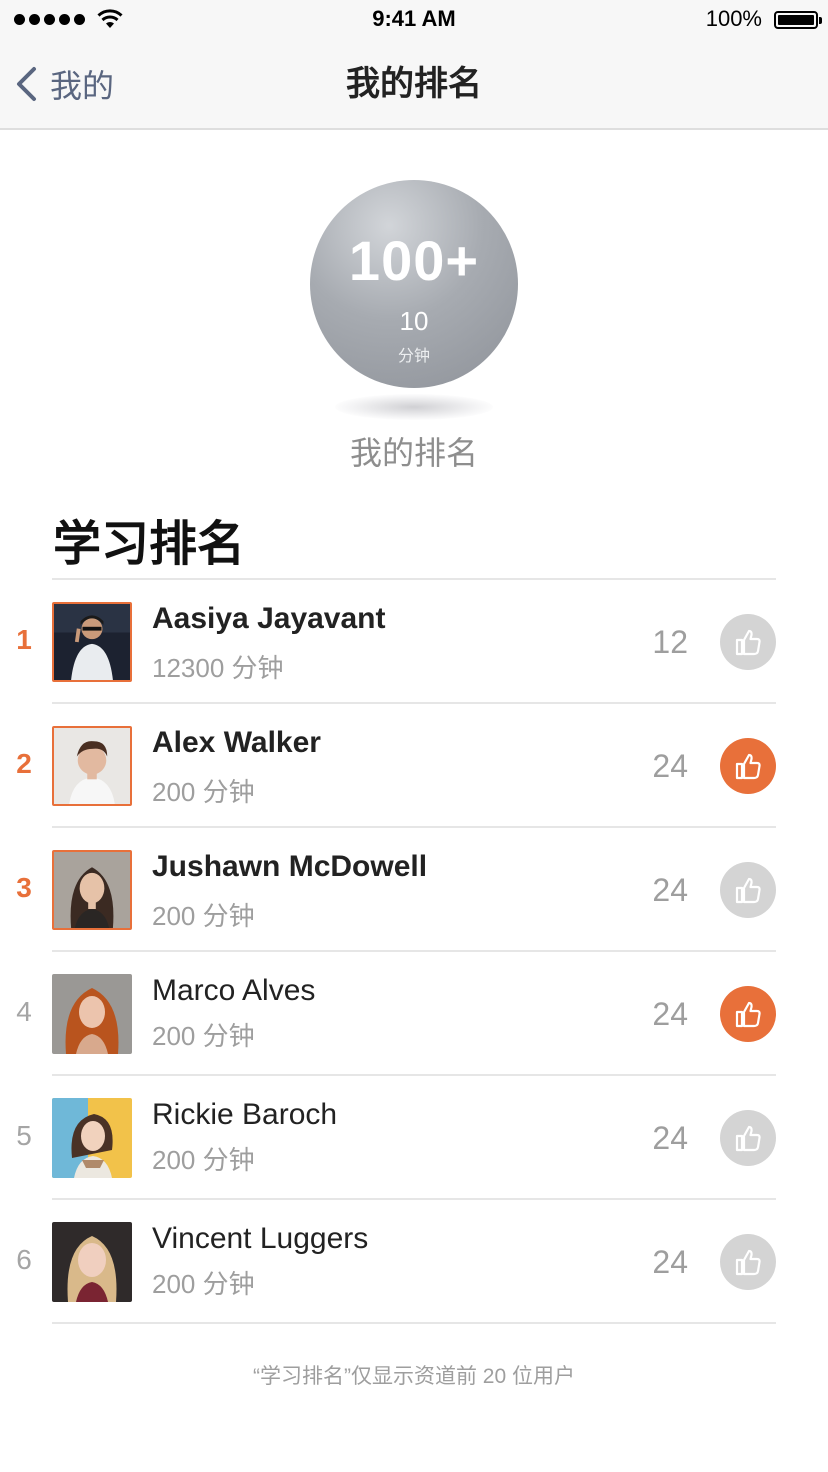  I want to click on user-name: Marco Alves, so click(234, 990).